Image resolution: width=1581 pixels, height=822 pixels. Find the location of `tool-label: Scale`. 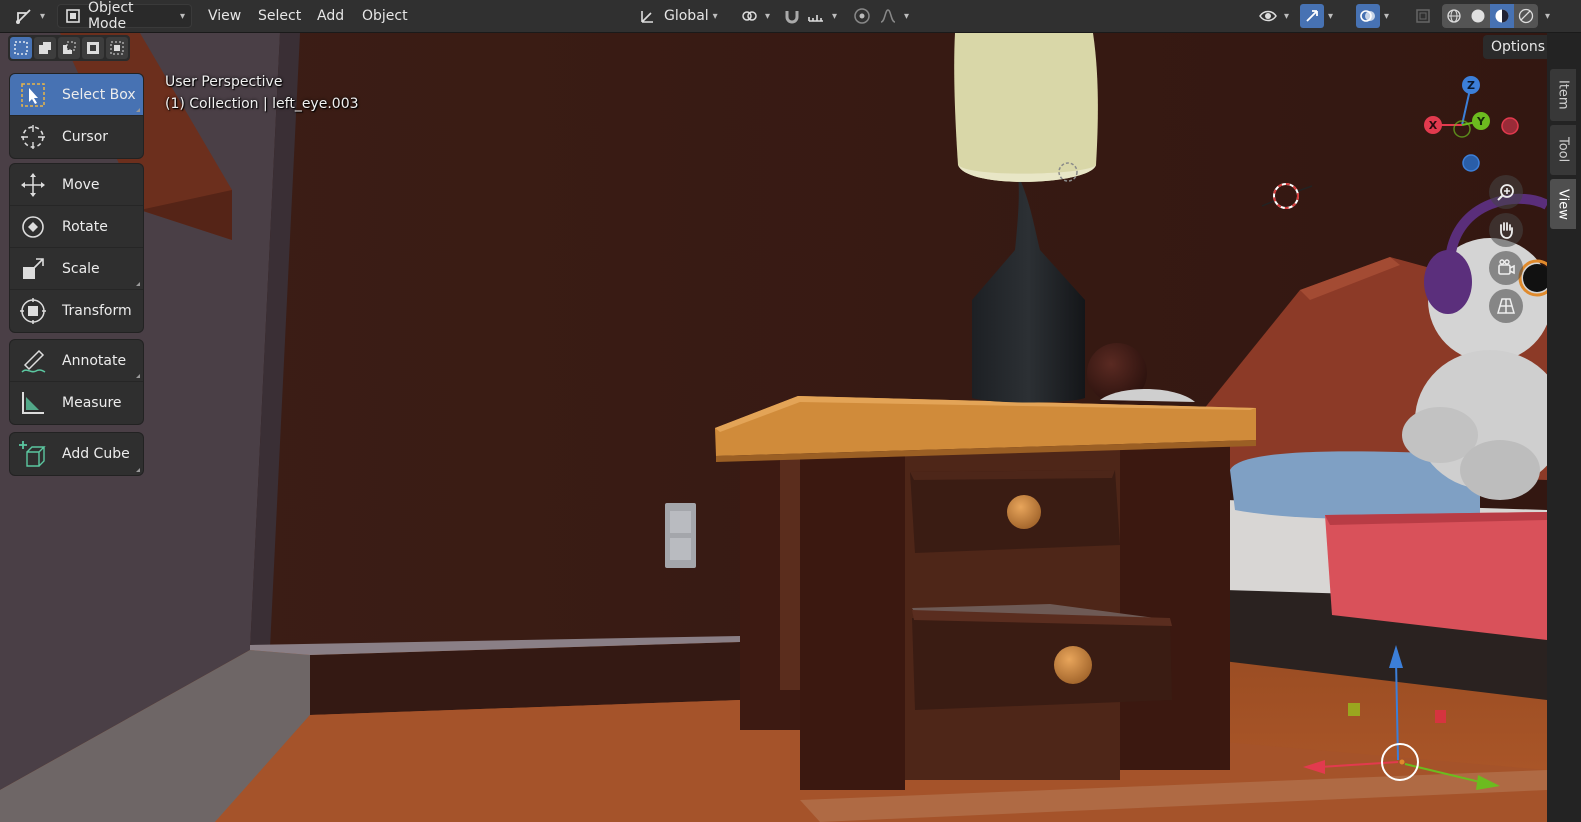

tool-label: Scale is located at coordinates (81, 268).